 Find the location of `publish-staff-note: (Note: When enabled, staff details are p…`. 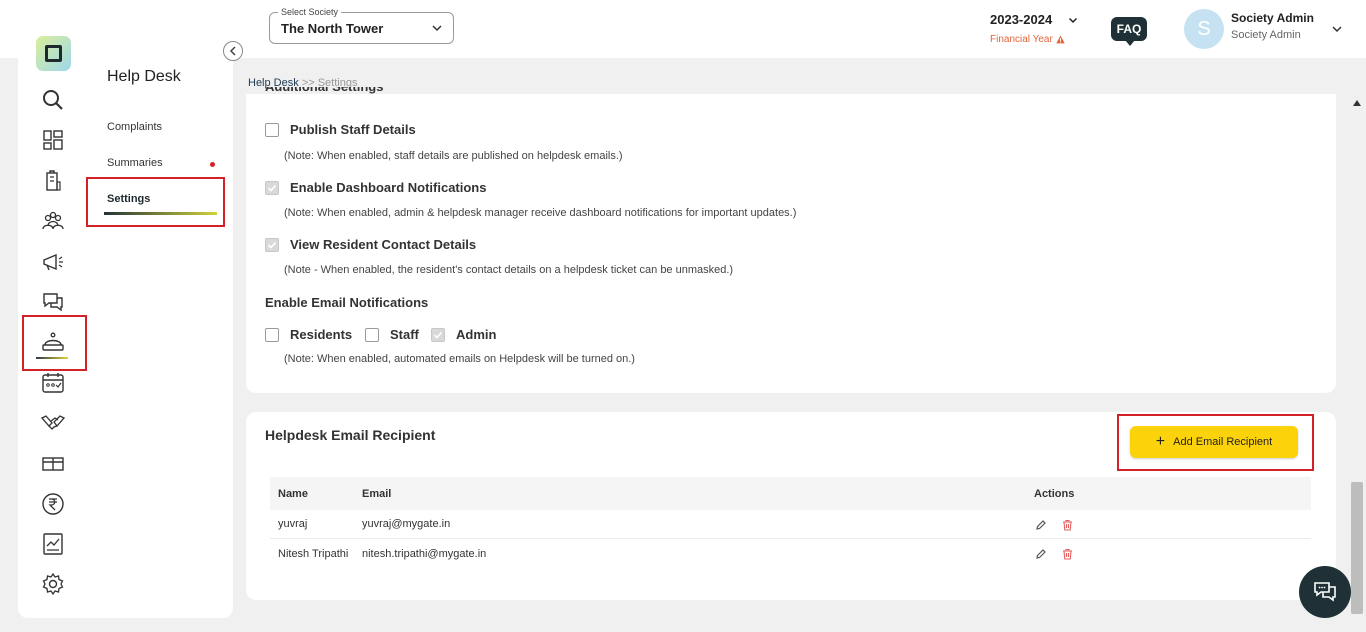

publish-staff-note: (Note: When enabled, staff details are p… is located at coordinates (453, 156).